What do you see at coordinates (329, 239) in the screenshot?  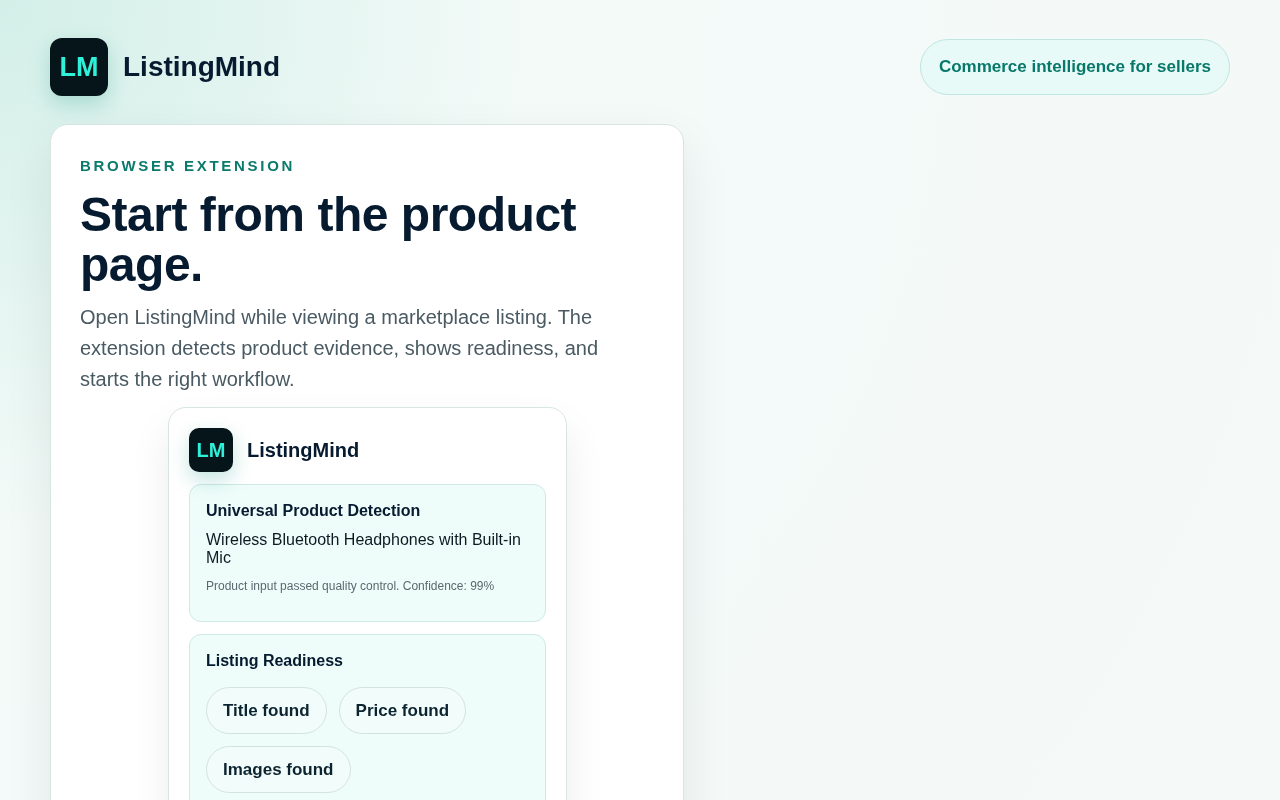 I see `hero-title: Start from the product page.` at bounding box center [329, 239].